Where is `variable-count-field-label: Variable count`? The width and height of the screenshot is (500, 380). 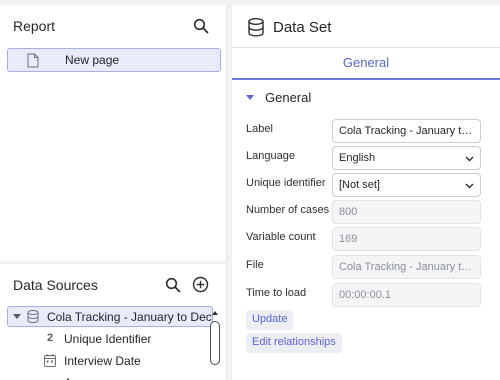 variable-count-field-label: Variable count is located at coordinates (281, 237).